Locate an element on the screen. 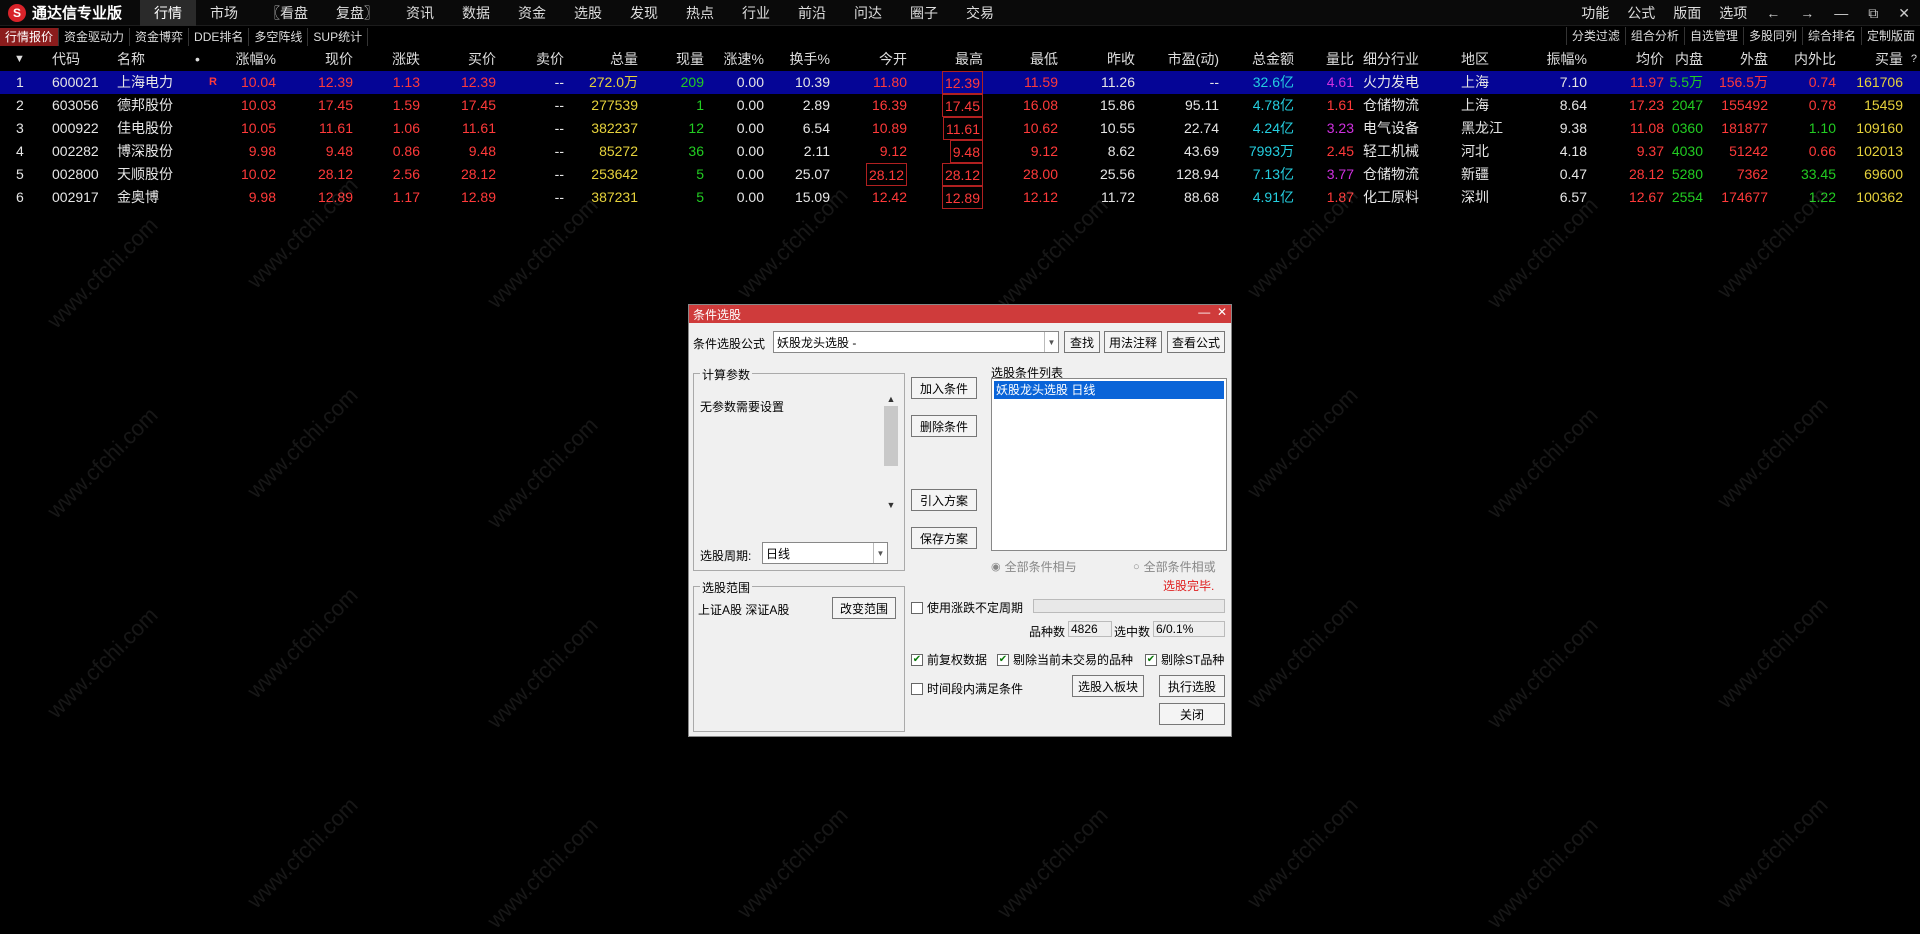 The height and width of the screenshot is (934, 1920). back-arrow-icon: ← is located at coordinates (1773, 13).